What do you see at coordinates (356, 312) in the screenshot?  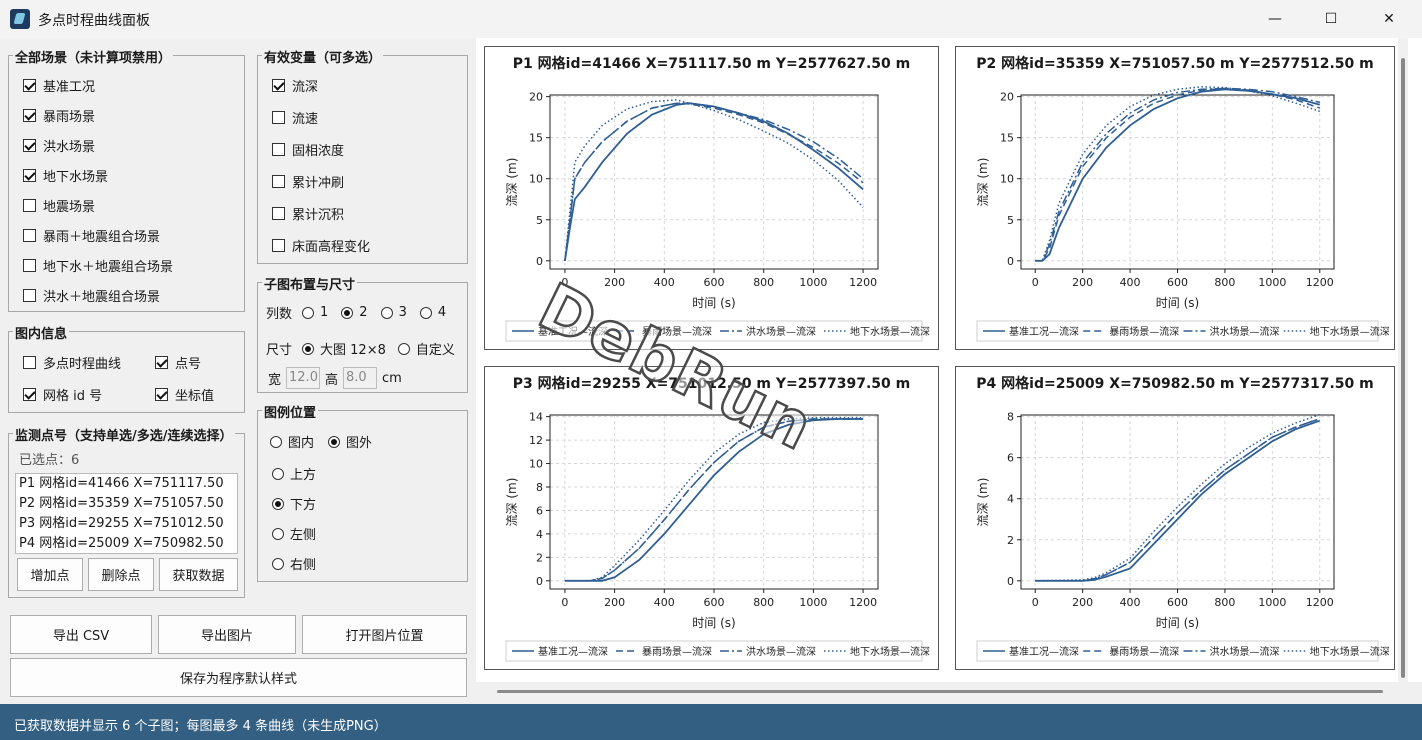 I see `cols-row: 列数 1 2 3 4` at bounding box center [356, 312].